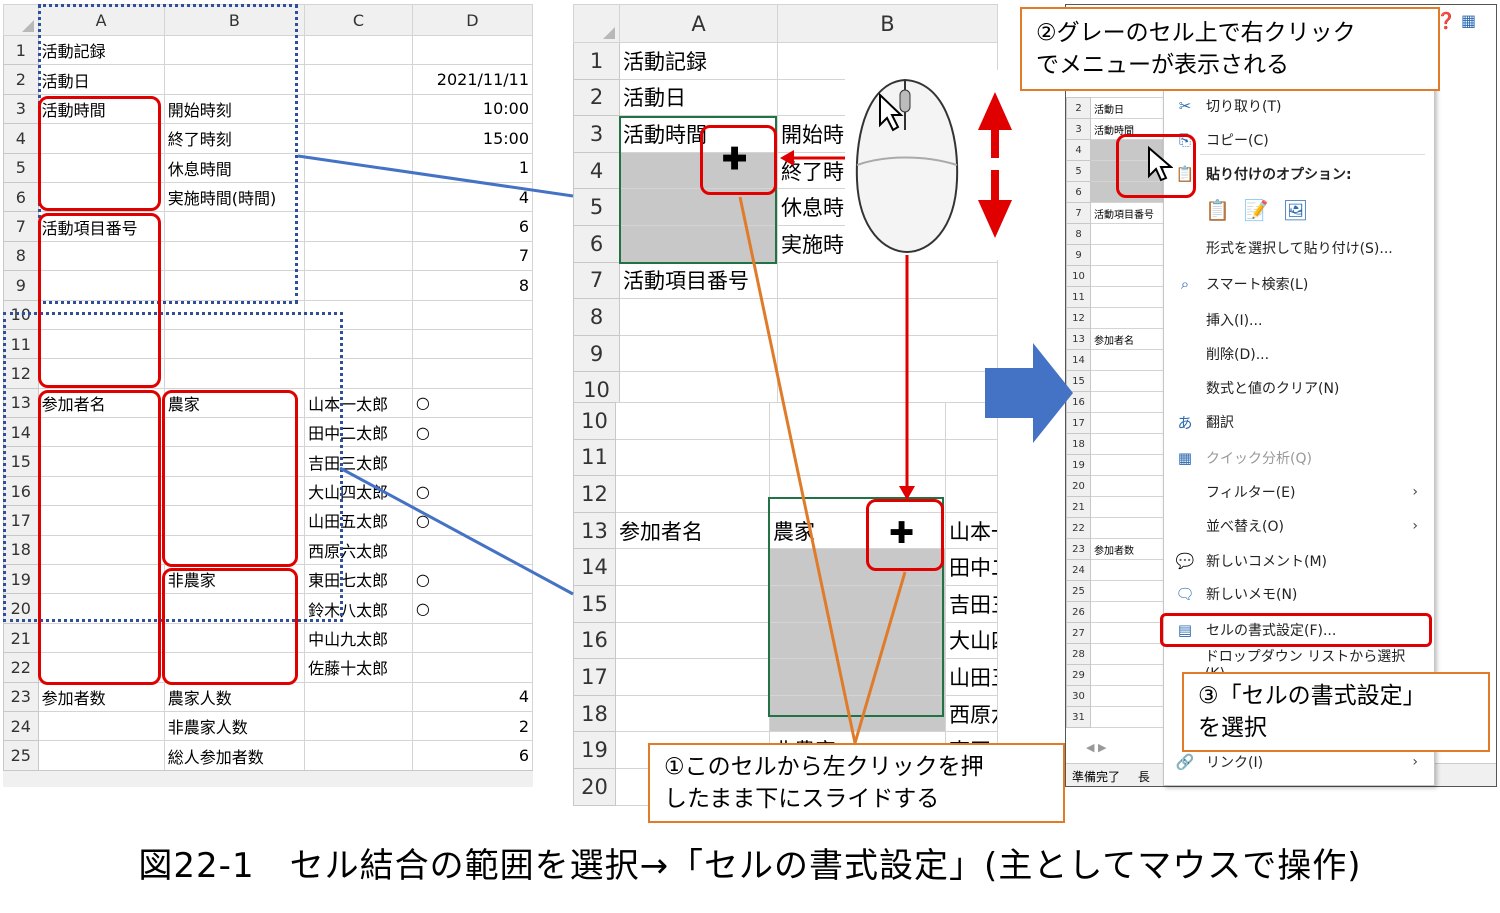 The image size is (1500, 913). Describe the element at coordinates (21, 667) in the screenshot. I see `row-header: 22` at that location.